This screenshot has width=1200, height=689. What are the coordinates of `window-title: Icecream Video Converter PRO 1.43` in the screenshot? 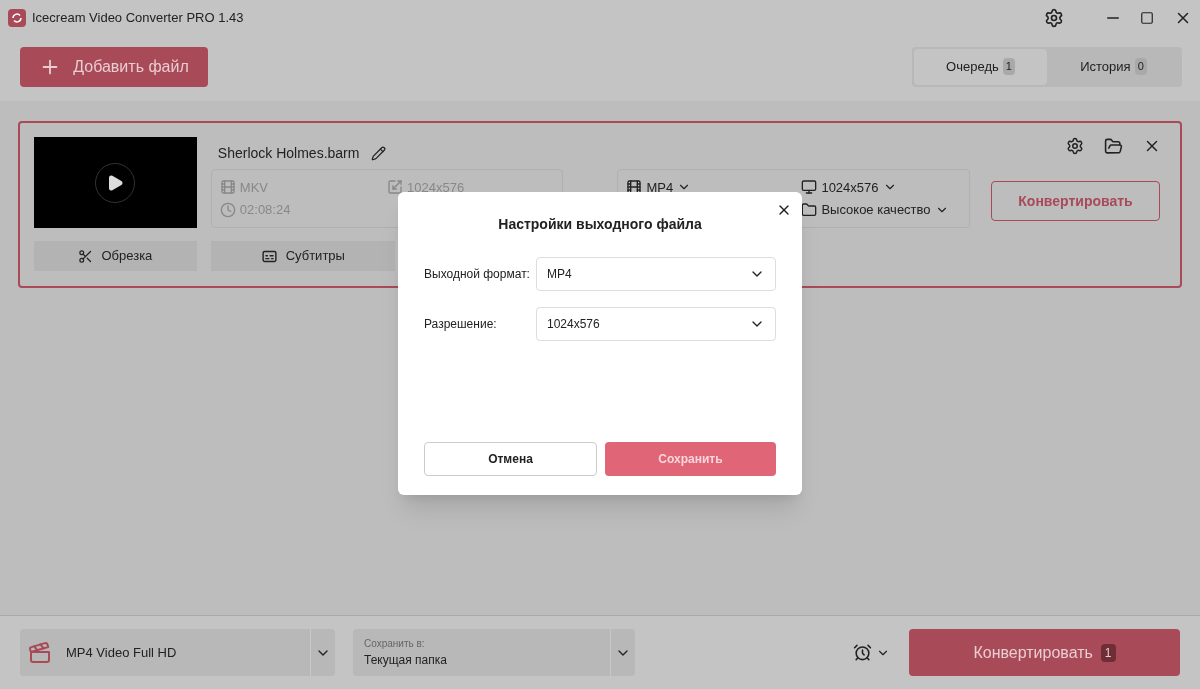 It's located at (138, 17).